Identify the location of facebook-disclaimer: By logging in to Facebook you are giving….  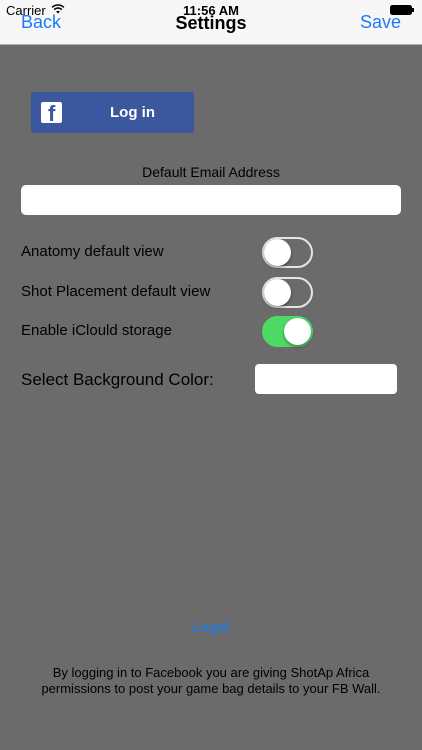
(211, 680).